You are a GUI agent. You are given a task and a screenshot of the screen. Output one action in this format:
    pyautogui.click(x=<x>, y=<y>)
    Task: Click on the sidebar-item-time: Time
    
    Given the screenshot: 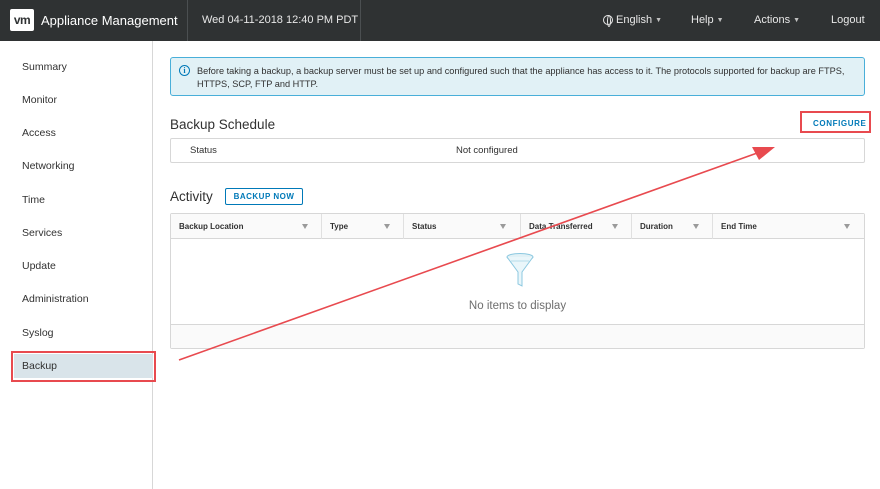 What is the action you would take?
    pyautogui.click(x=33, y=200)
    